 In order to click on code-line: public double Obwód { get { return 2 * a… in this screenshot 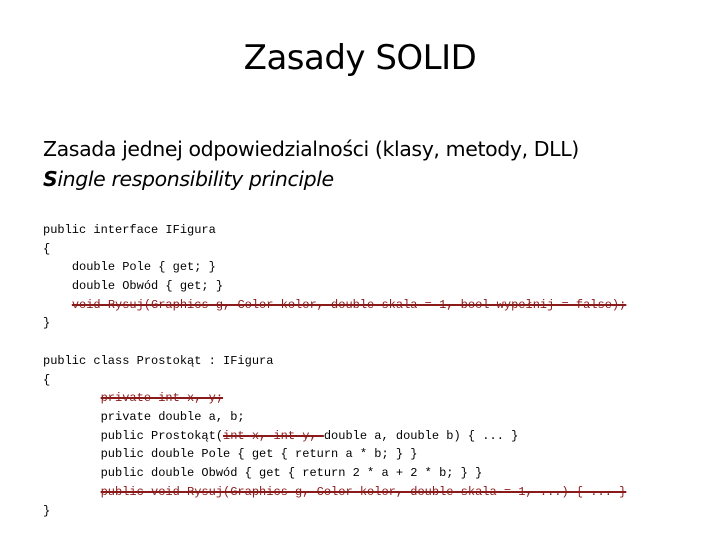, I will do `click(334, 473)`.